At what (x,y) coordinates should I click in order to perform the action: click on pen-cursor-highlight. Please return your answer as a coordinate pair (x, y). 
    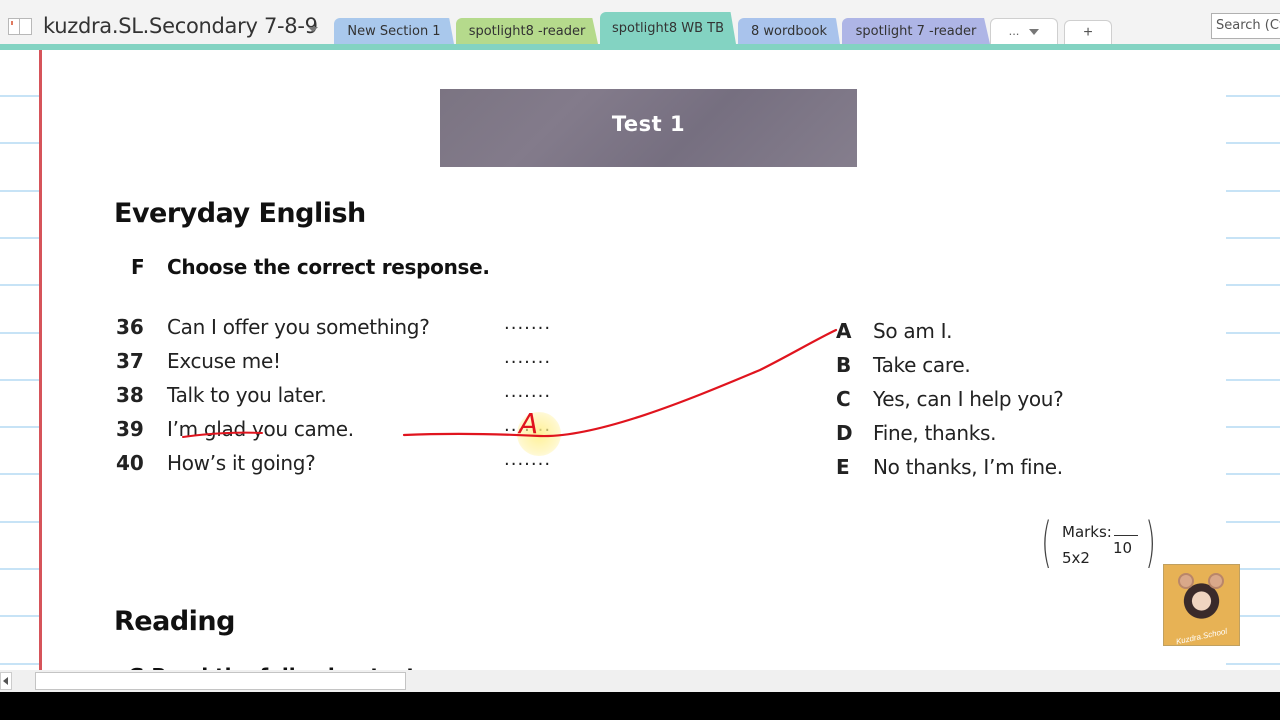
    Looking at the image, I should click on (539, 434).